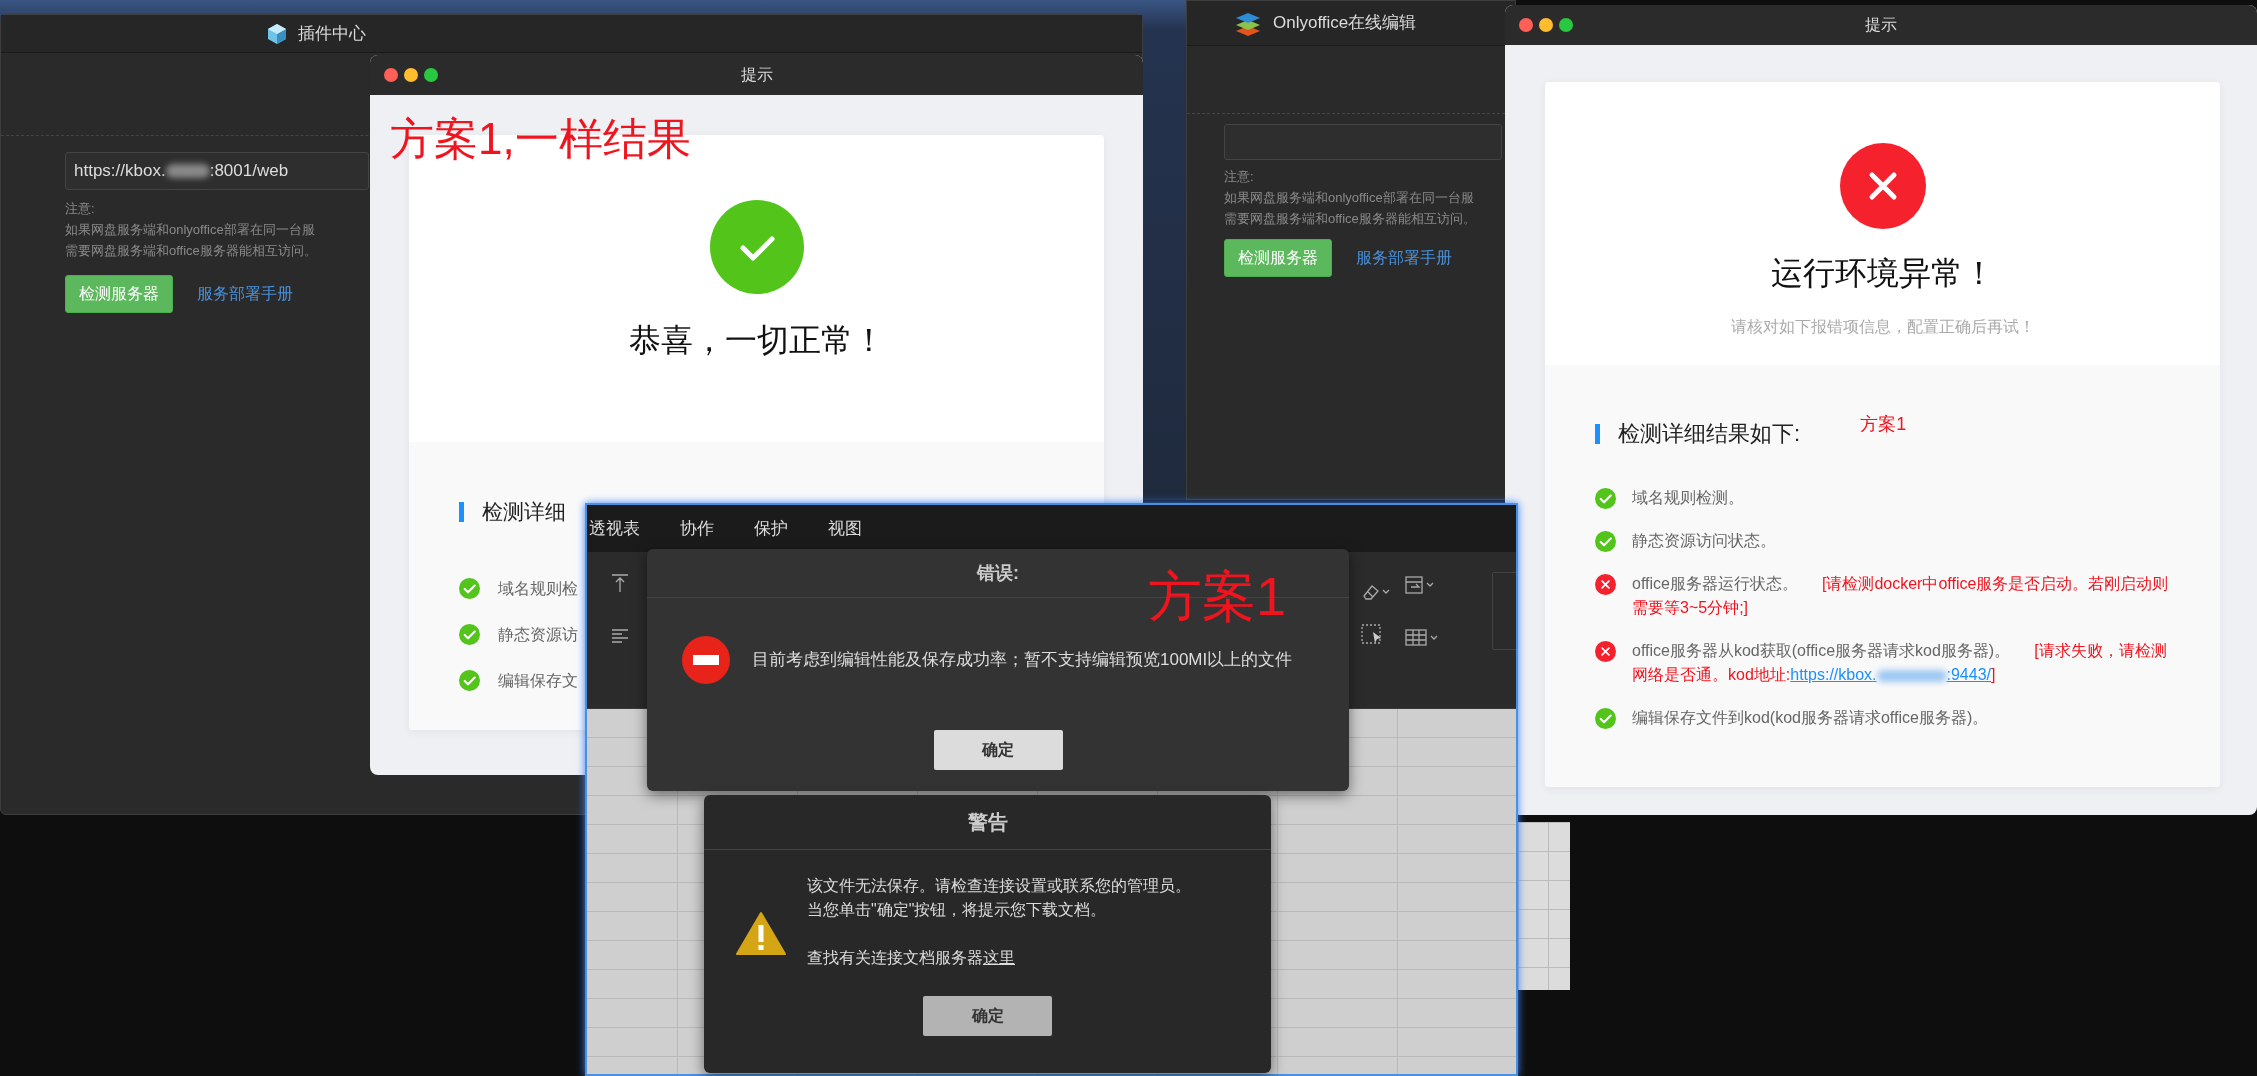  Describe the element at coordinates (1709, 434) in the screenshot. I see `section-title: 检测详细结果如下:` at that location.